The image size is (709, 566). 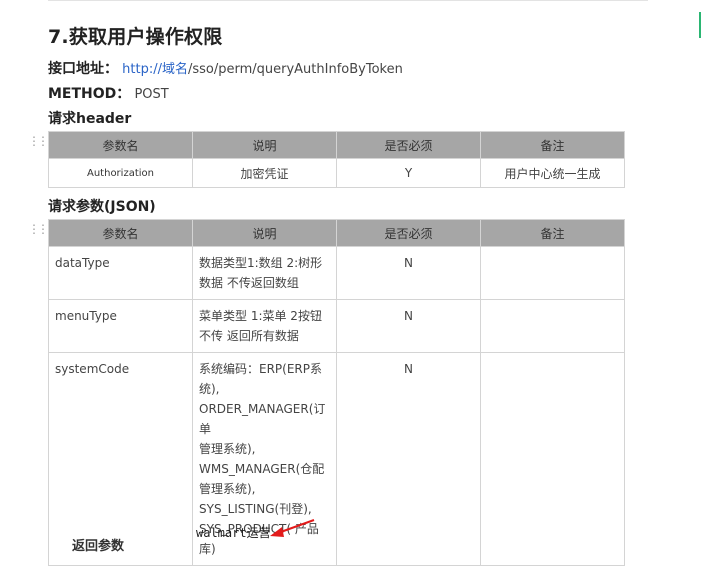 I want to click on desc-line: 系统编码：ERP(ERP系, so click(x=260, y=369).